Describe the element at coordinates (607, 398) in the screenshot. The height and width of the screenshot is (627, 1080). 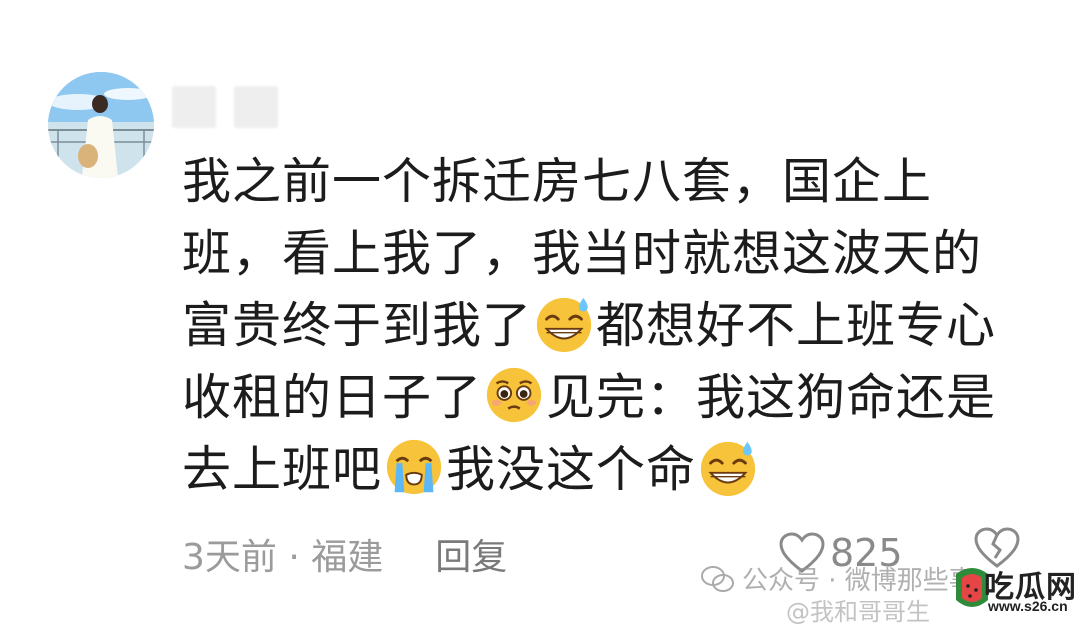
I see `comment-line: 收租的日子了 见完：我这狗命还是` at that location.